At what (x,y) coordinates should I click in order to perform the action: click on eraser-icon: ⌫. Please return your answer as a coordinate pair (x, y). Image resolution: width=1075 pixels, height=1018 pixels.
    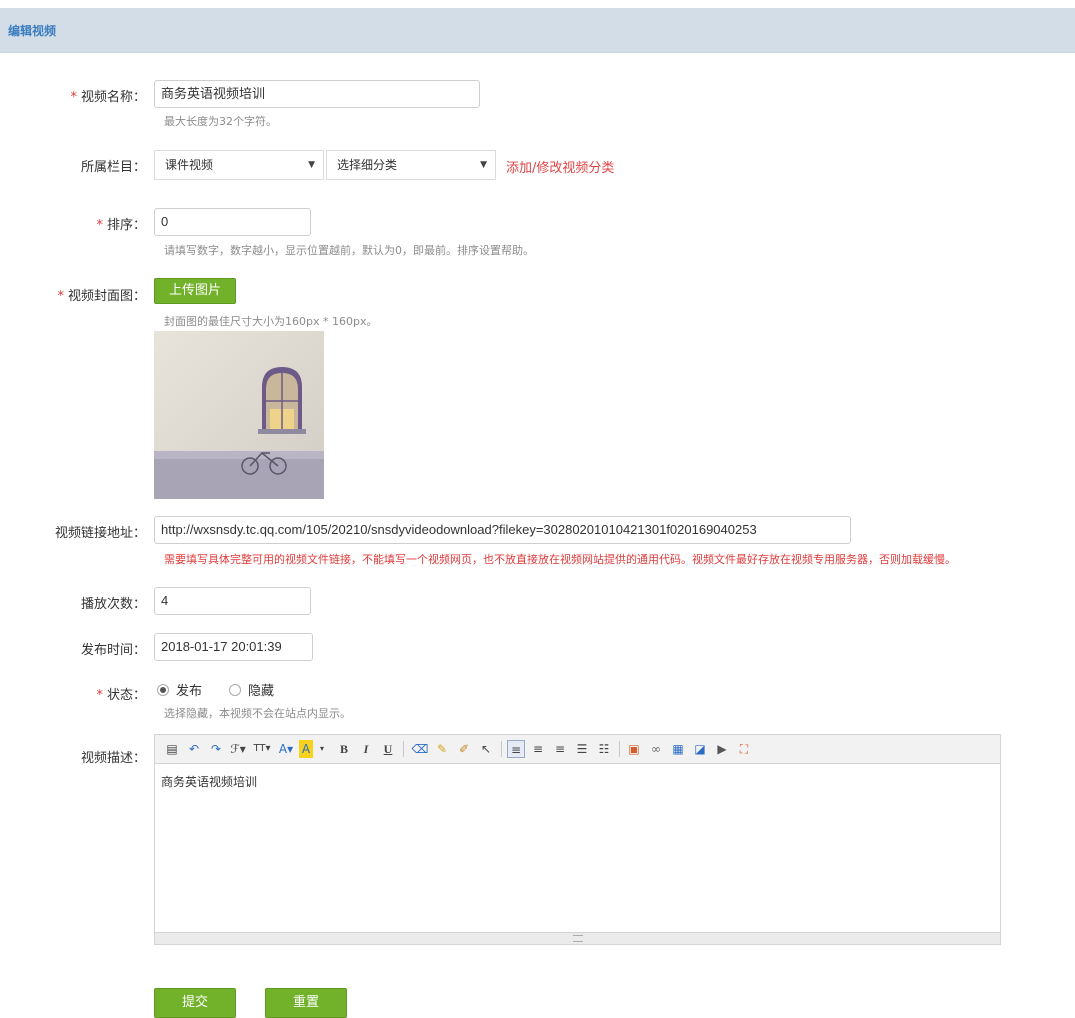
    Looking at the image, I should click on (420, 749).